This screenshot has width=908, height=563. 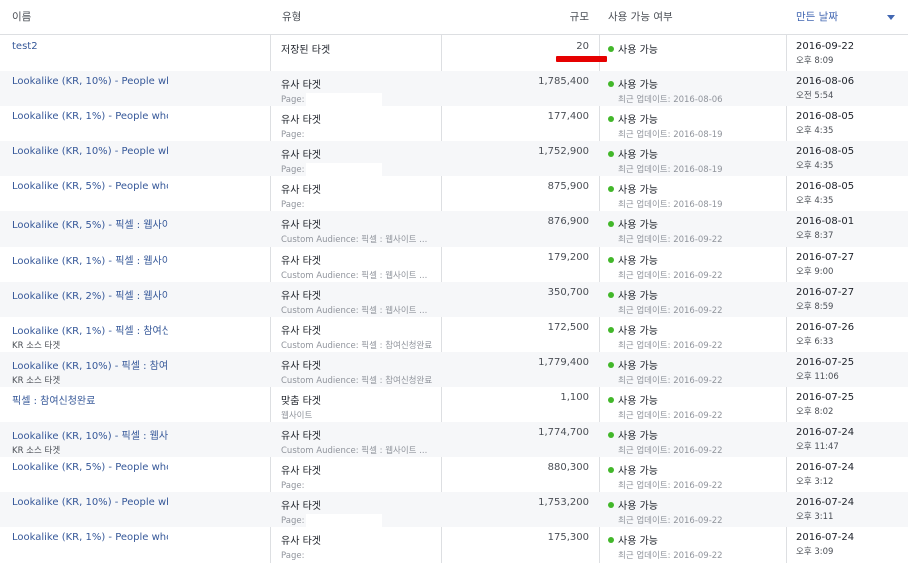 What do you see at coordinates (825, 327) in the screenshot?
I see `audience-created-date: 2016-07-26` at bounding box center [825, 327].